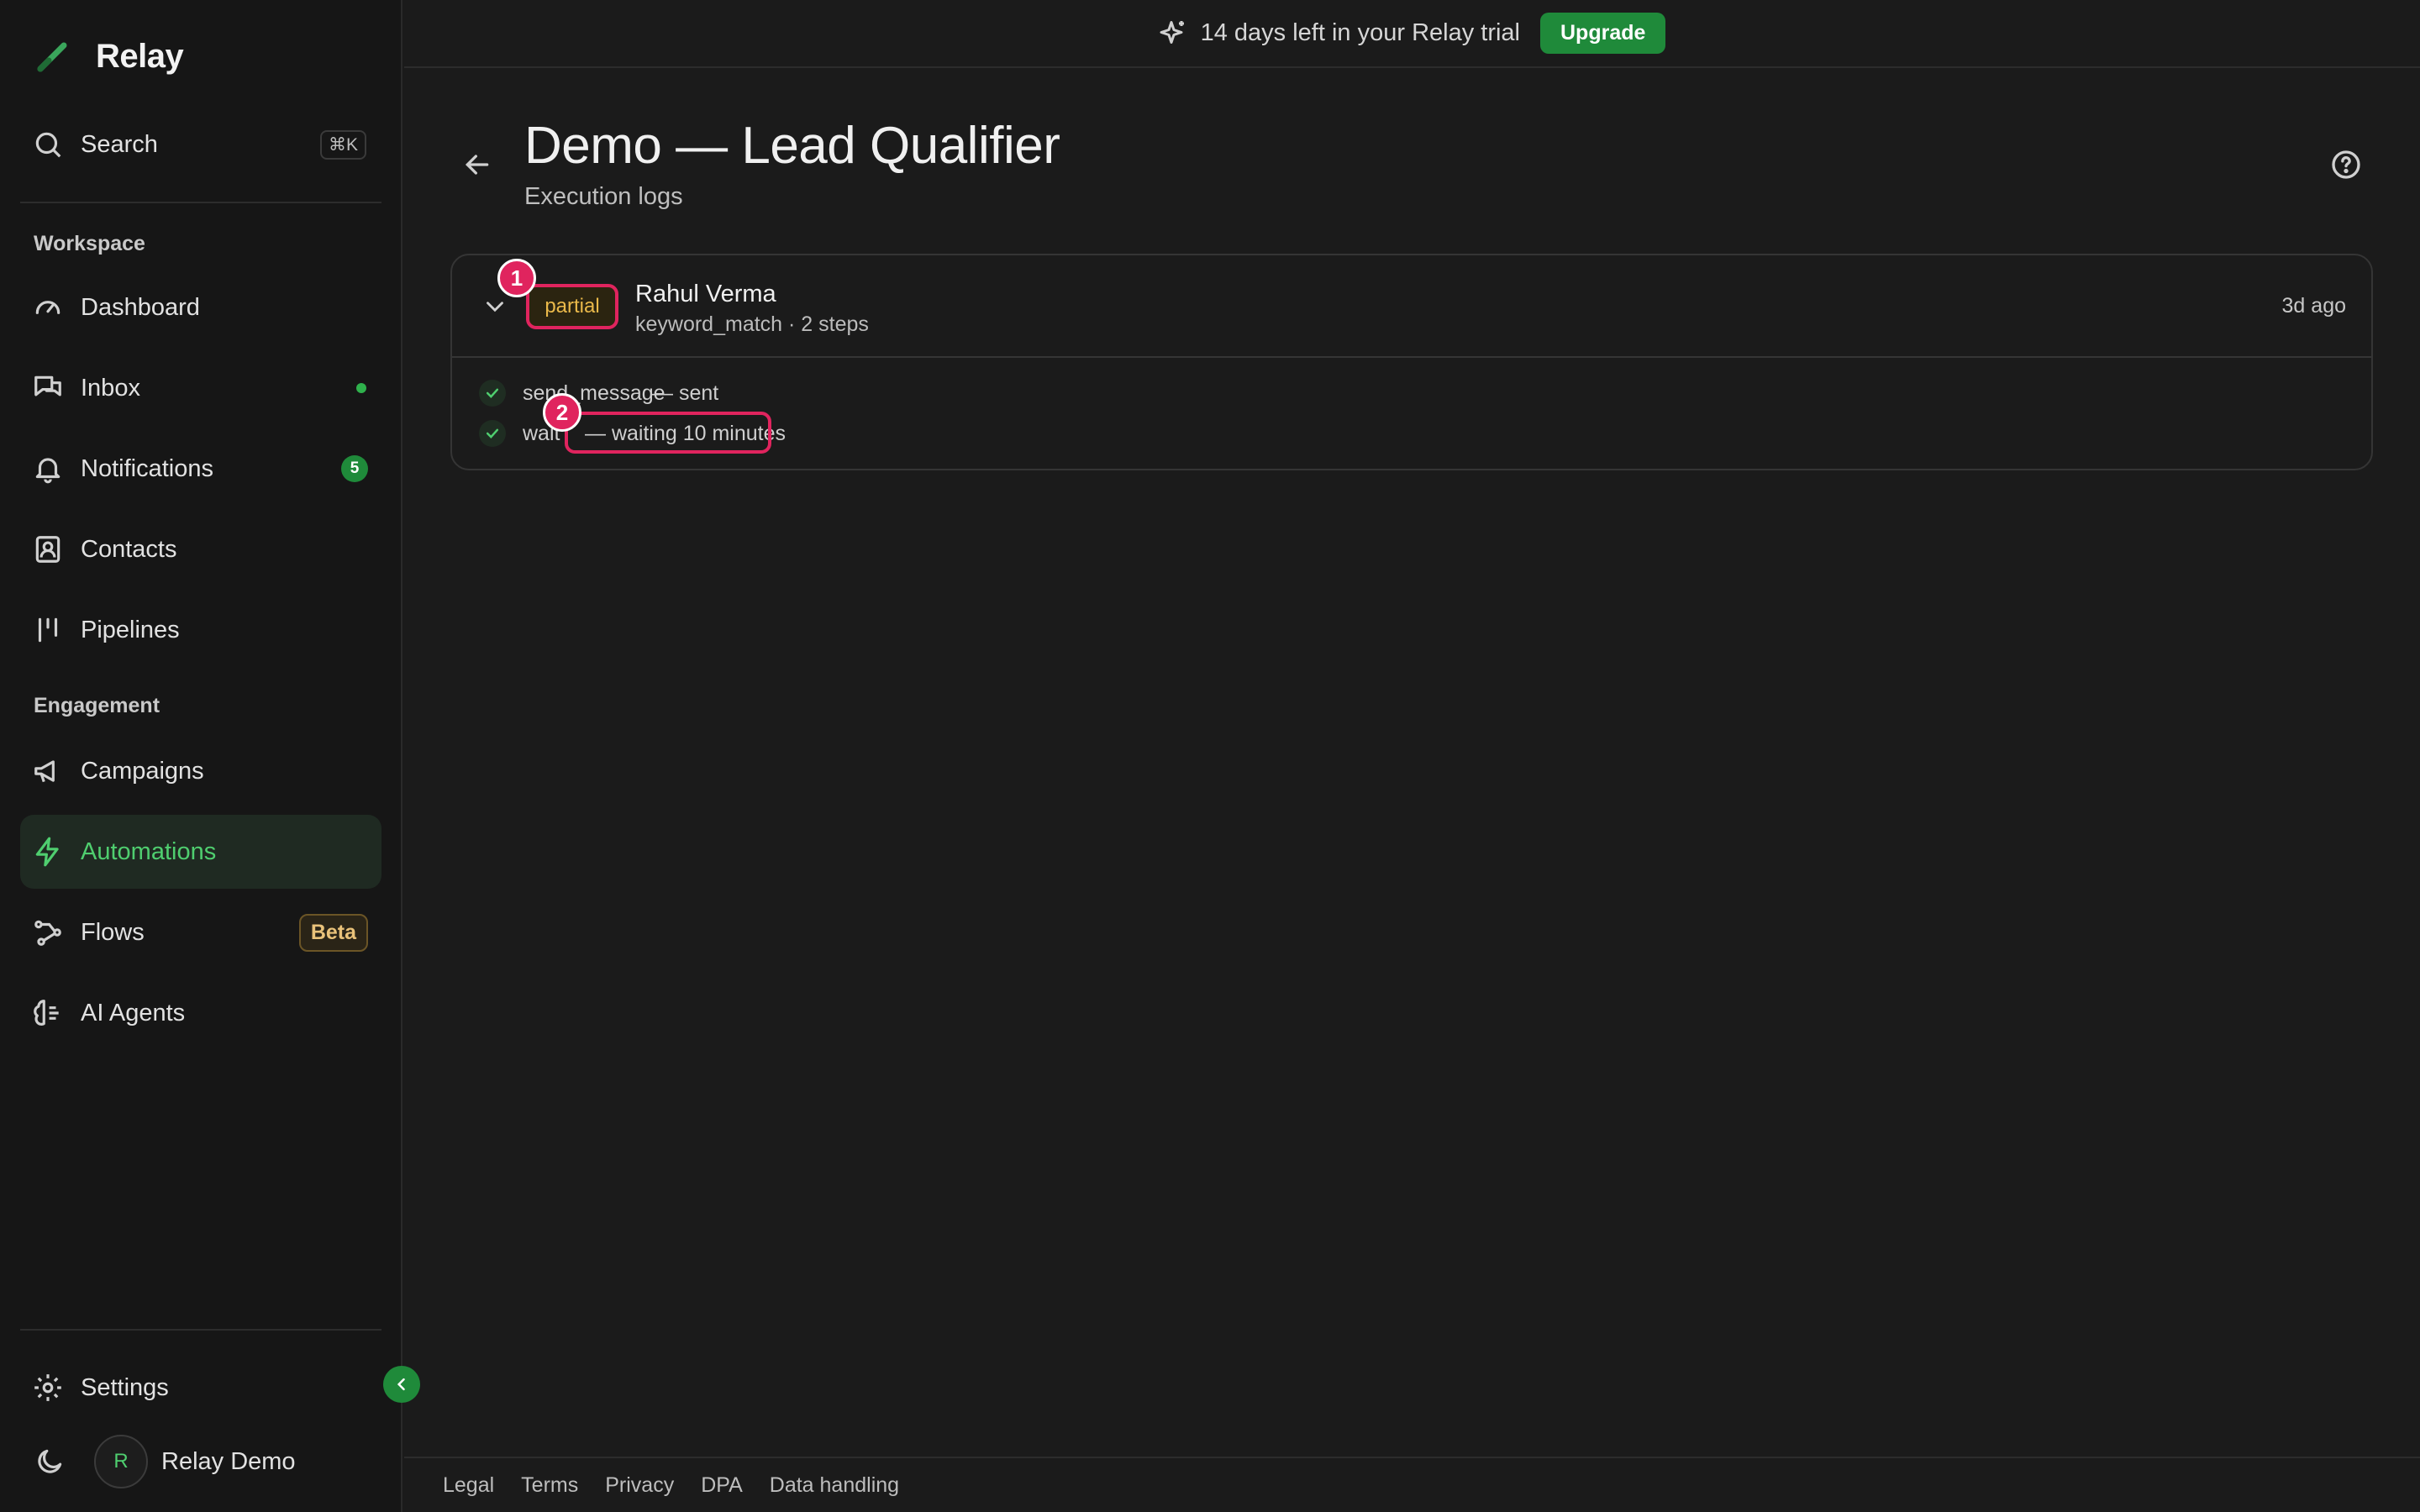 The height and width of the screenshot is (1512, 2420). Describe the element at coordinates (200, 1013) in the screenshot. I see `sidebar-item-ai-agents: AI Agents` at that location.